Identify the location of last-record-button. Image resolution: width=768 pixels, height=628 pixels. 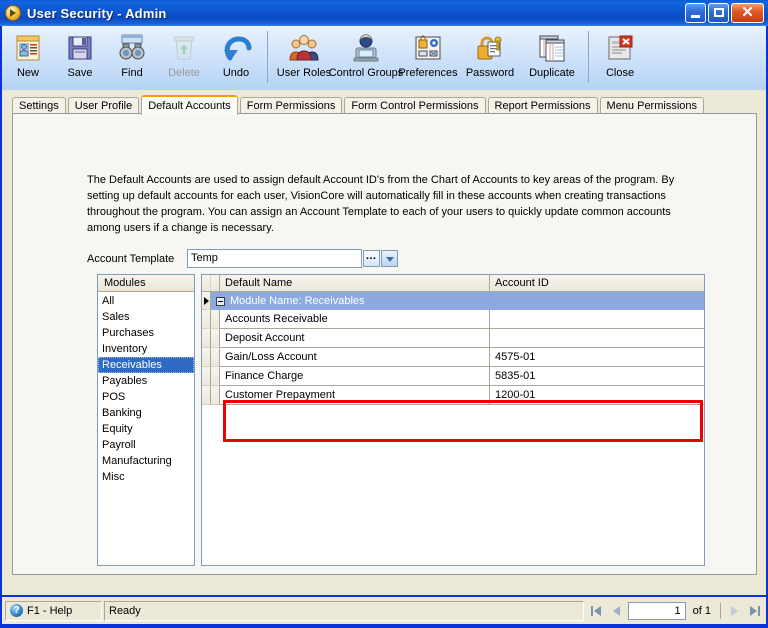
(754, 611).